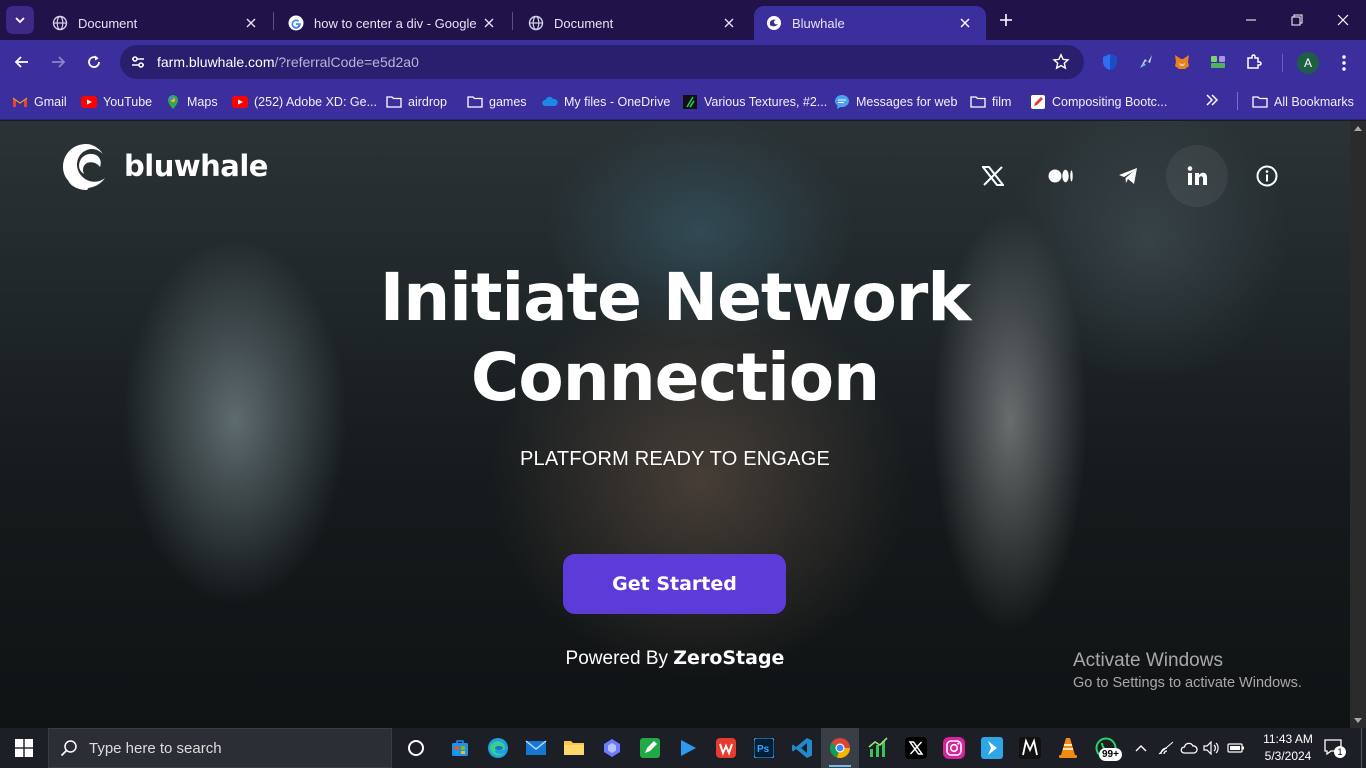 Image resolution: width=1366 pixels, height=768 pixels. I want to click on zerostage-link: ZeroStage, so click(728, 658).